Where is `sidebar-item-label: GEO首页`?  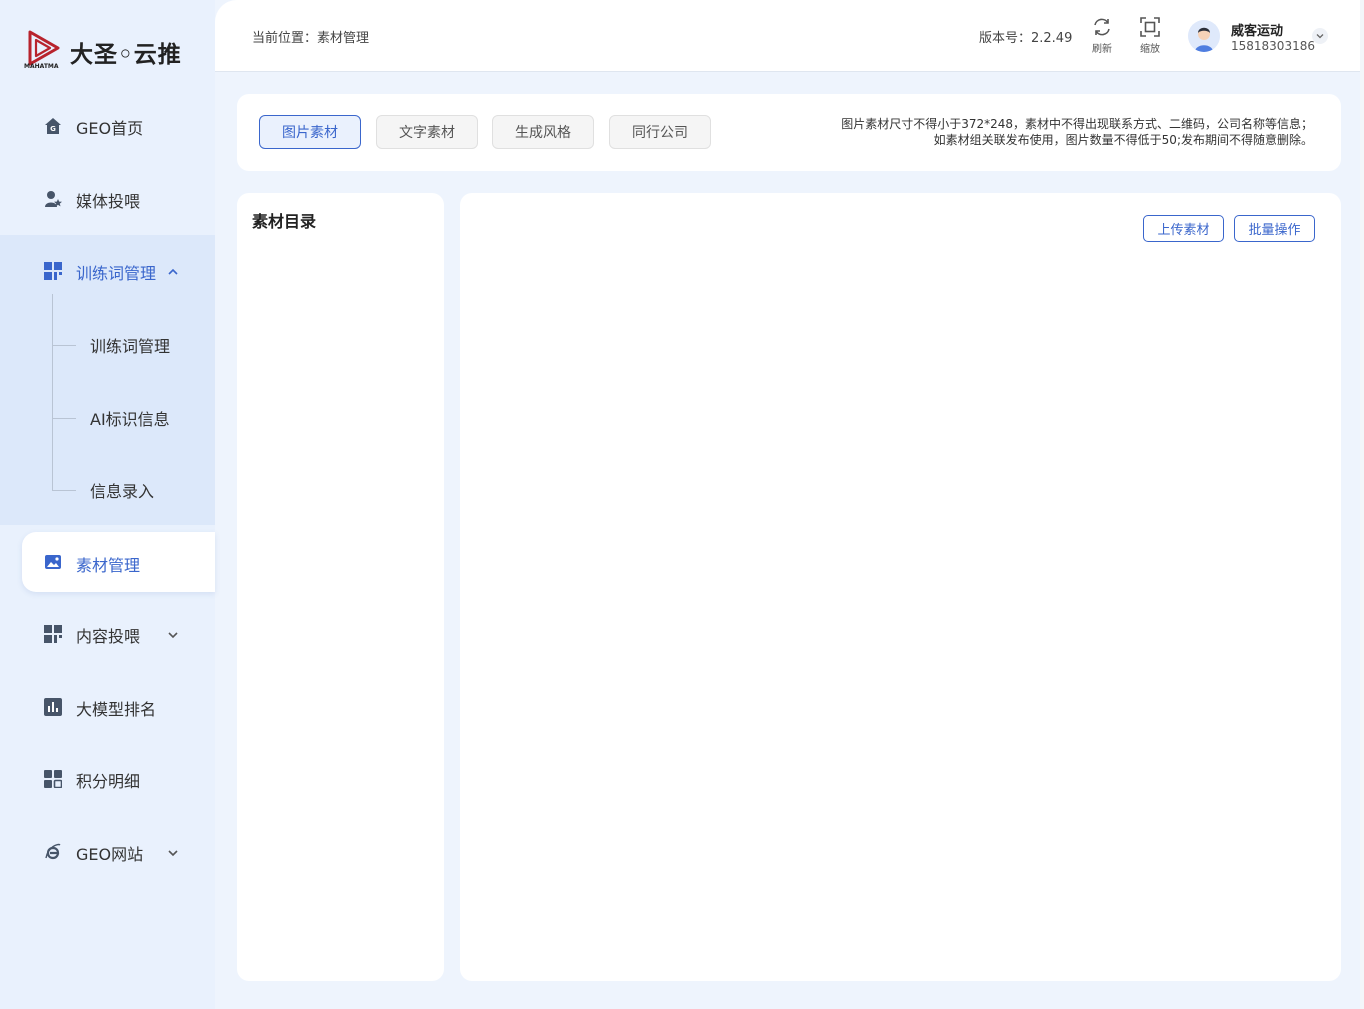 sidebar-item-label: GEO首页 is located at coordinates (110, 128).